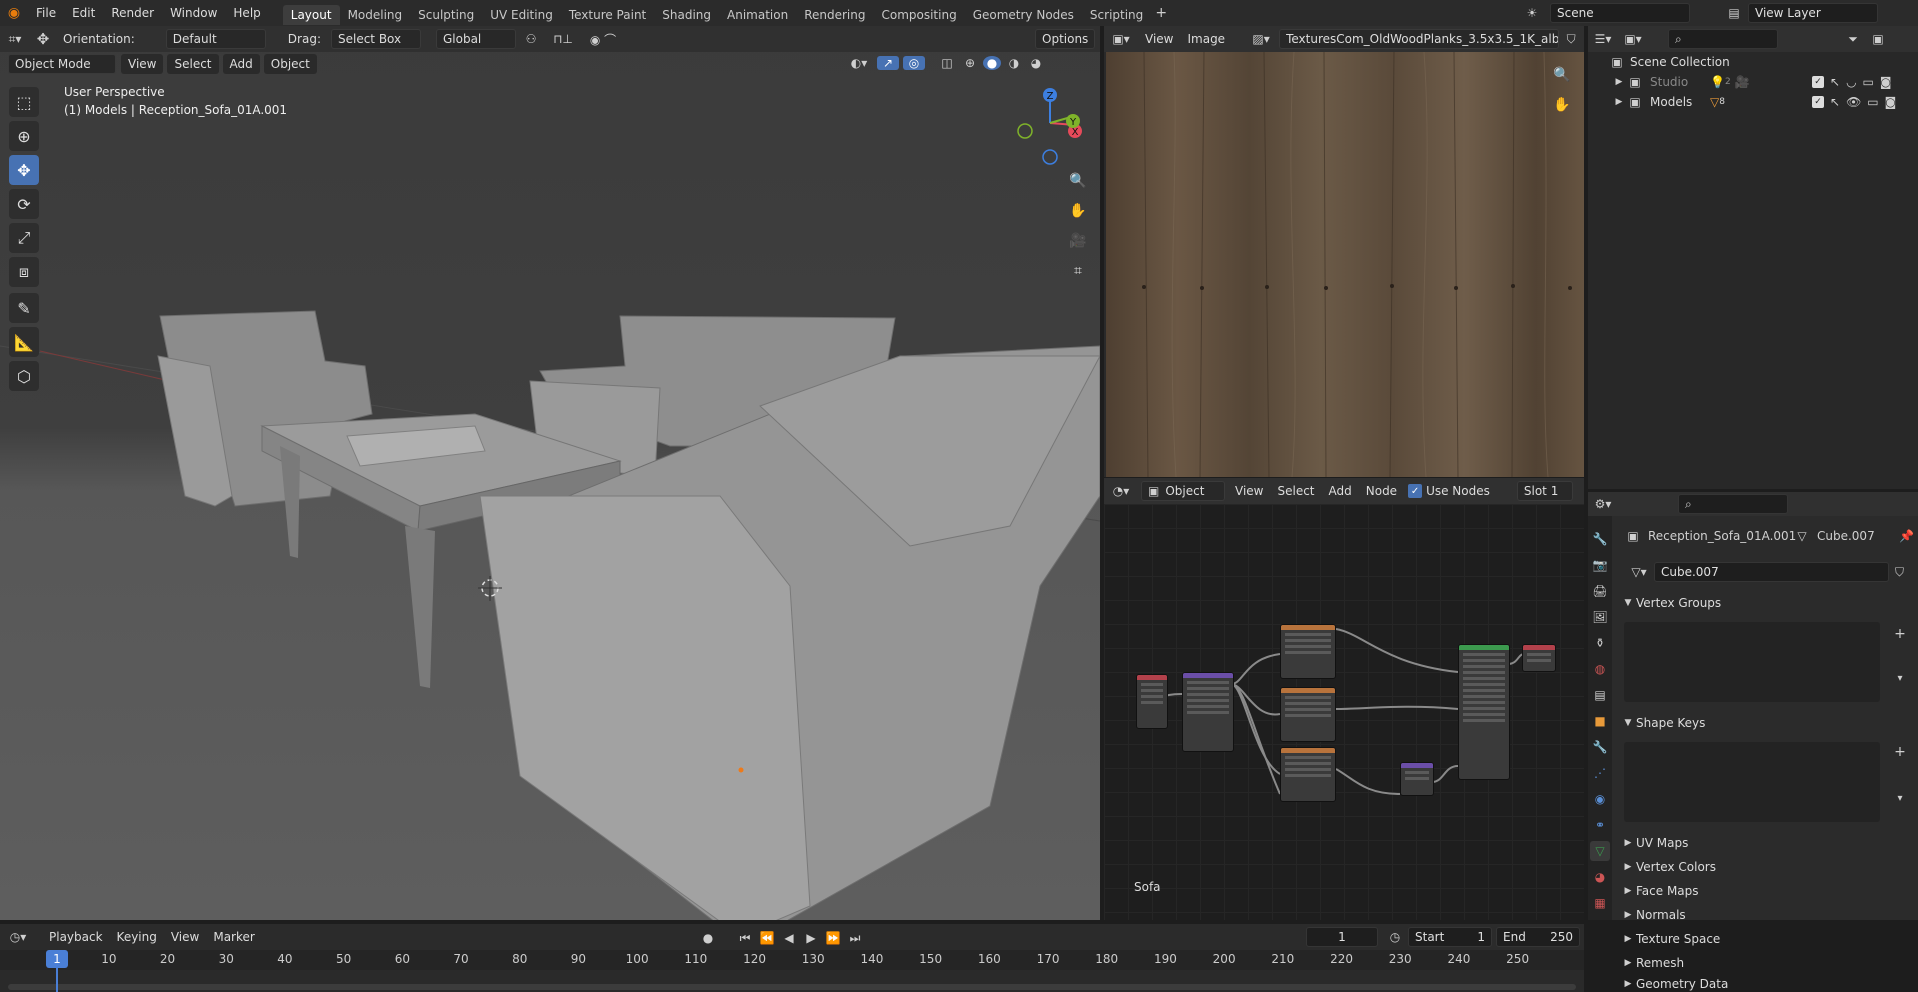 This screenshot has width=1918, height=992. Describe the element at coordinates (1484, 712) in the screenshot. I see `node-principled-bsdf` at that location.